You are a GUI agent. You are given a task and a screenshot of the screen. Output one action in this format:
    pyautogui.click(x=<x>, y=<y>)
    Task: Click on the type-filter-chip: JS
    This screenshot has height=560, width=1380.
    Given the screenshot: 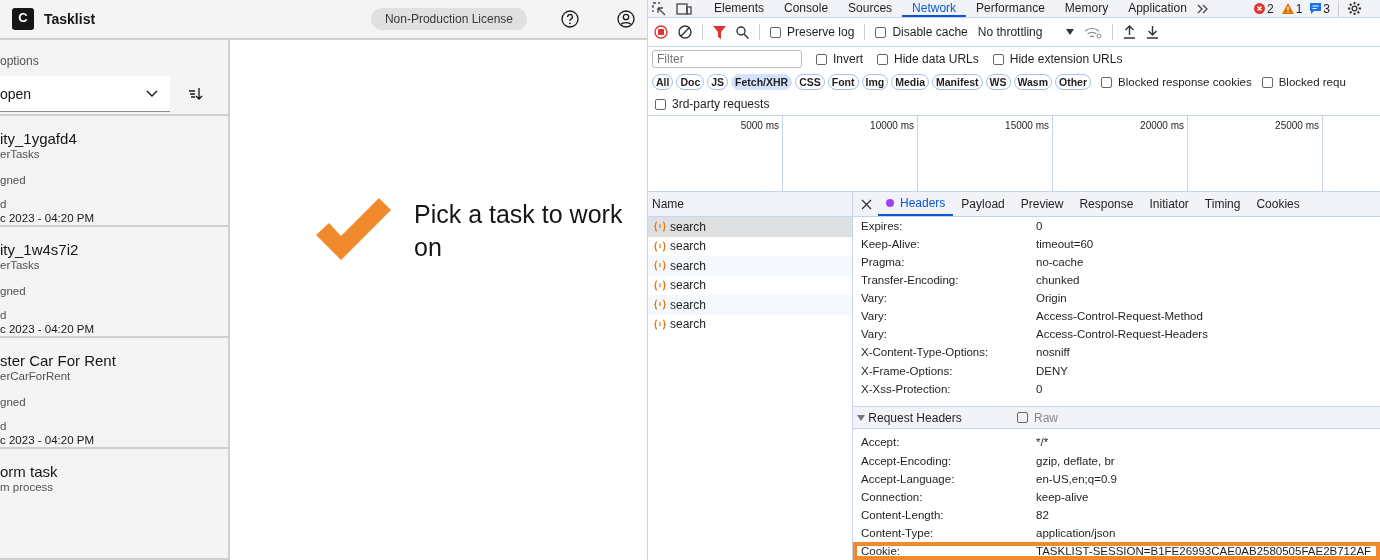 What is the action you would take?
    pyautogui.click(x=718, y=82)
    